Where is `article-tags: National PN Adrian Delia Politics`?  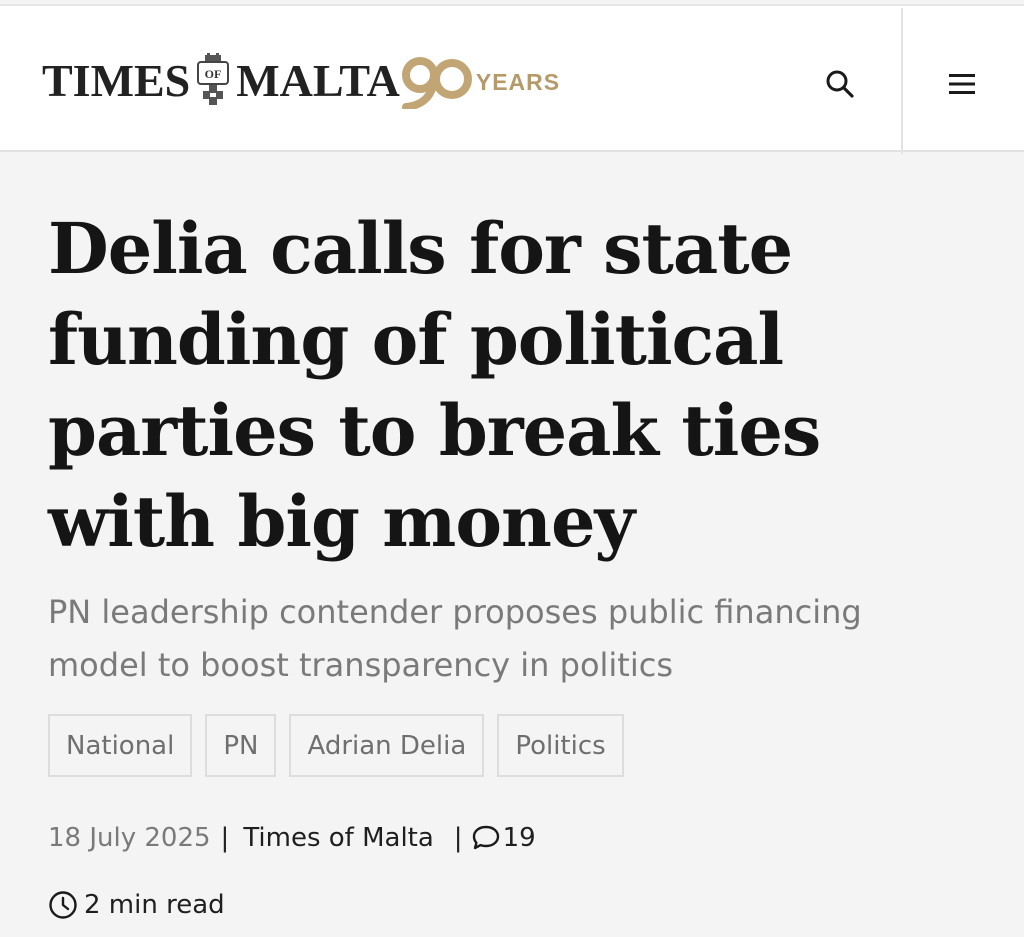
article-tags: National PN Adrian Delia Politics is located at coordinates (336, 745).